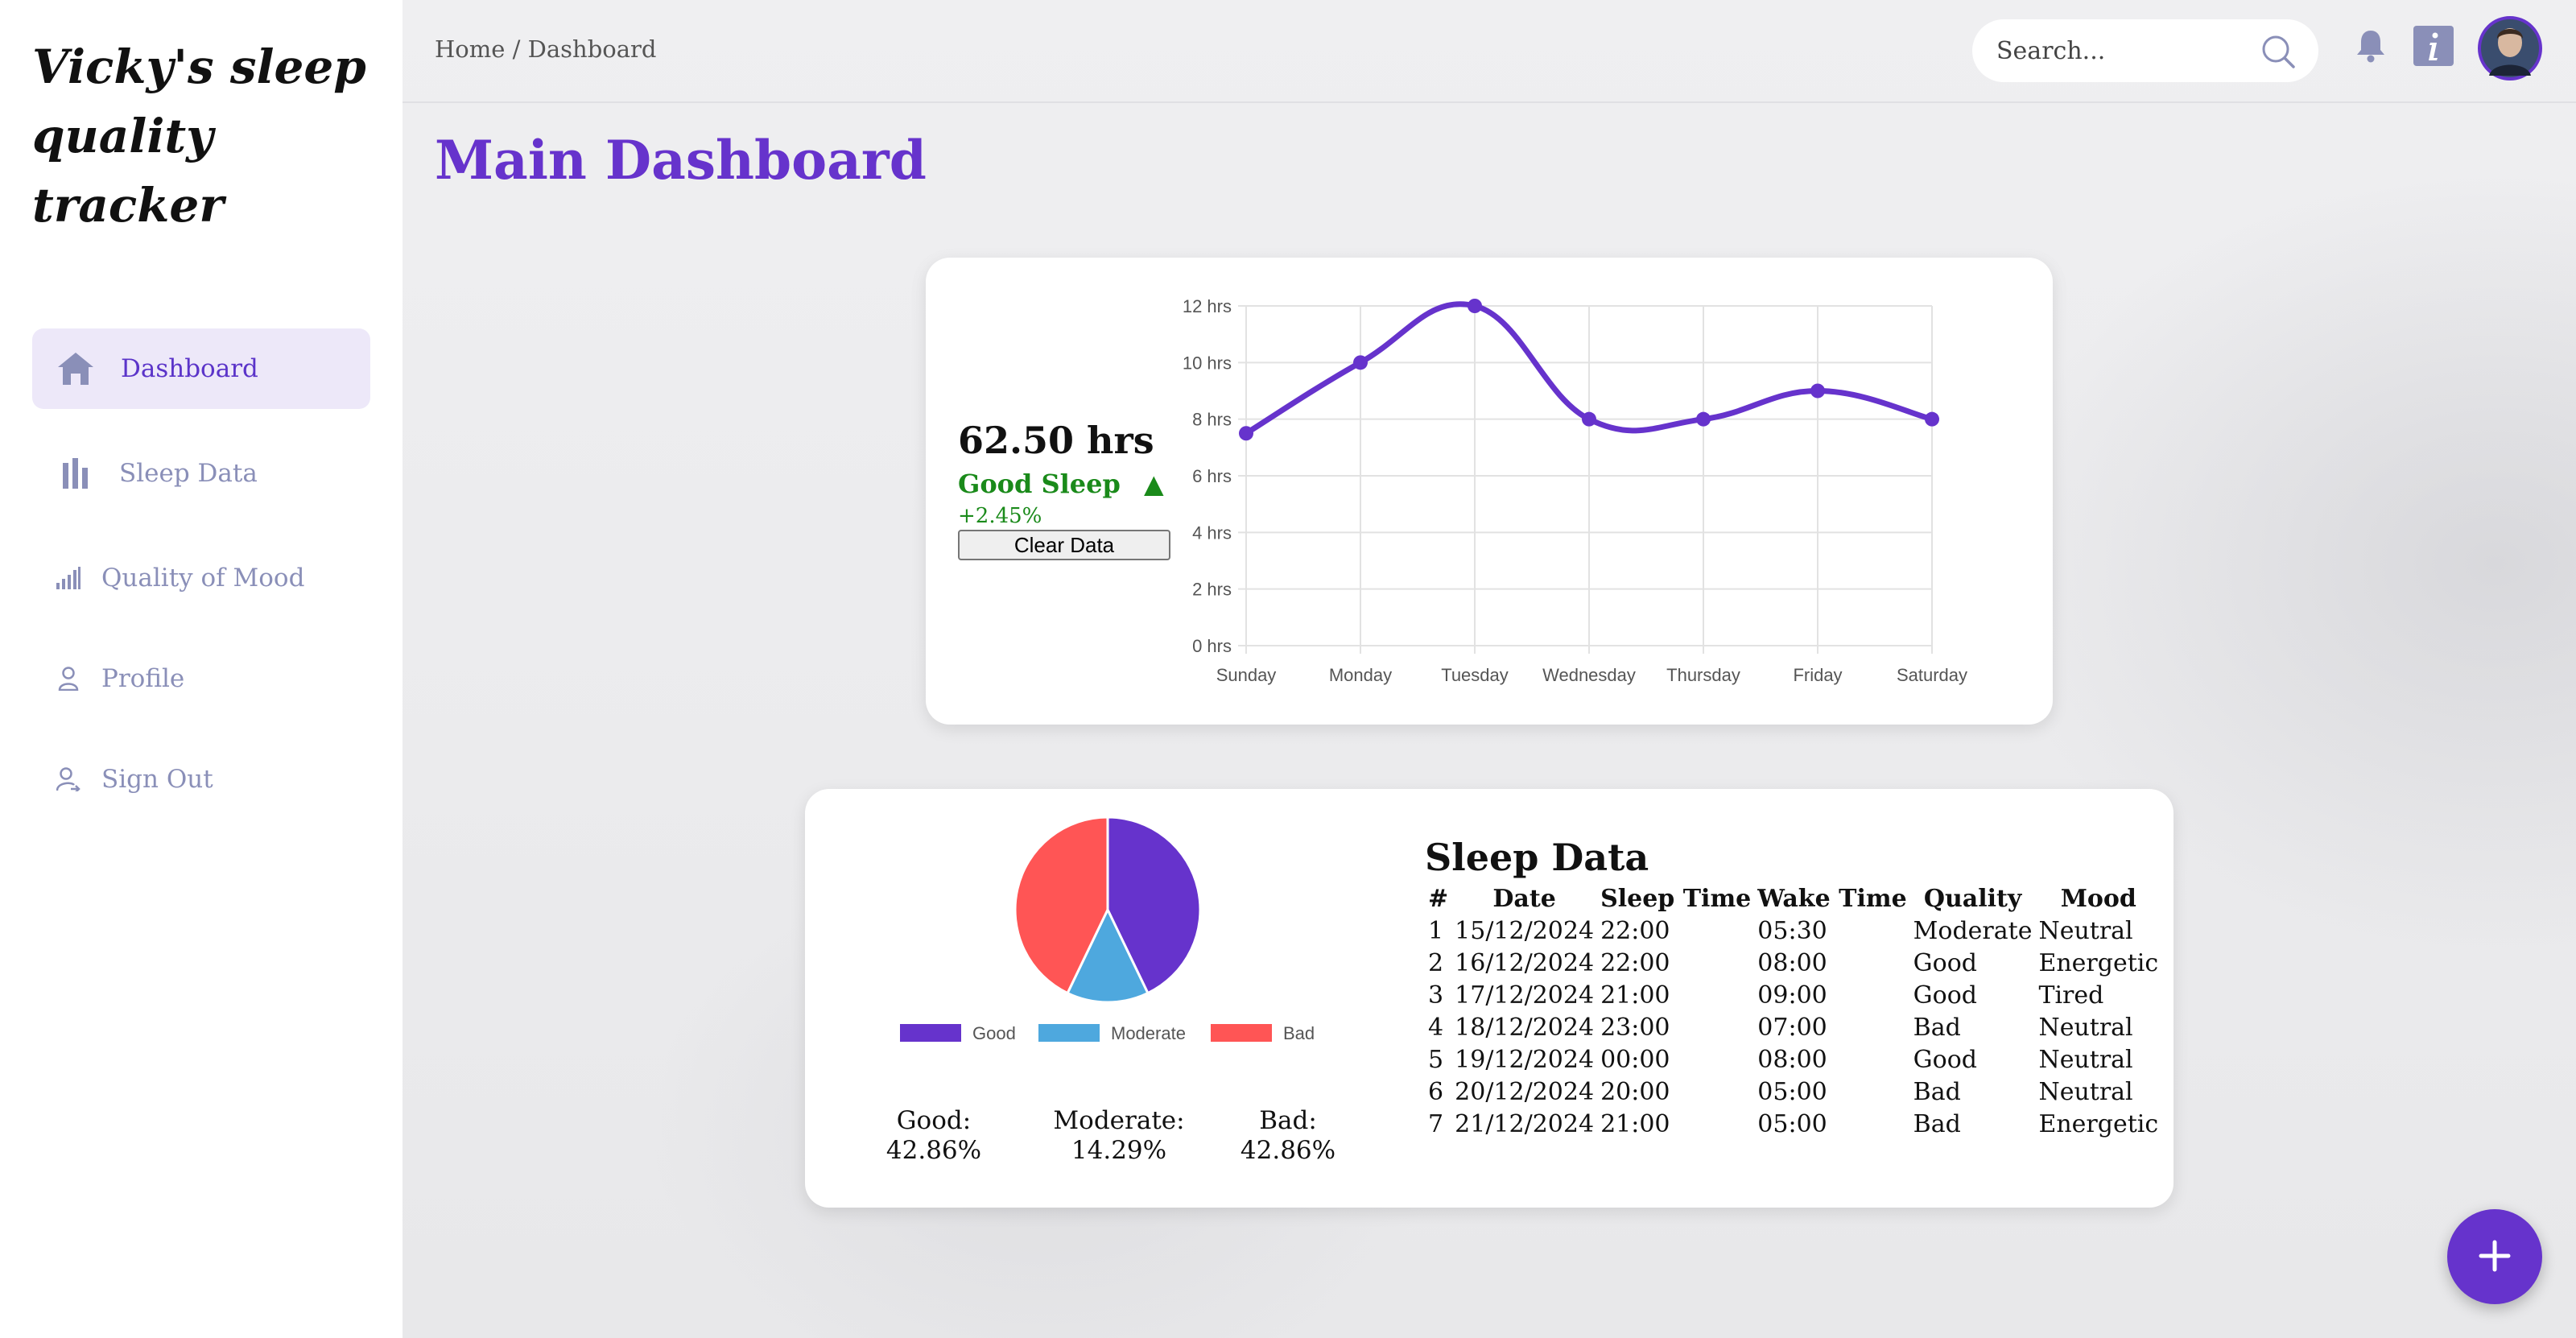 The width and height of the screenshot is (2576, 1338). Describe the element at coordinates (1436, 1027) in the screenshot. I see `table-cell: 4` at that location.